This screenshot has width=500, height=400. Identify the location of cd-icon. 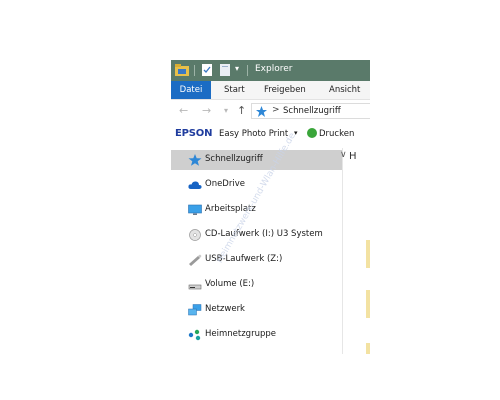
(195, 235).